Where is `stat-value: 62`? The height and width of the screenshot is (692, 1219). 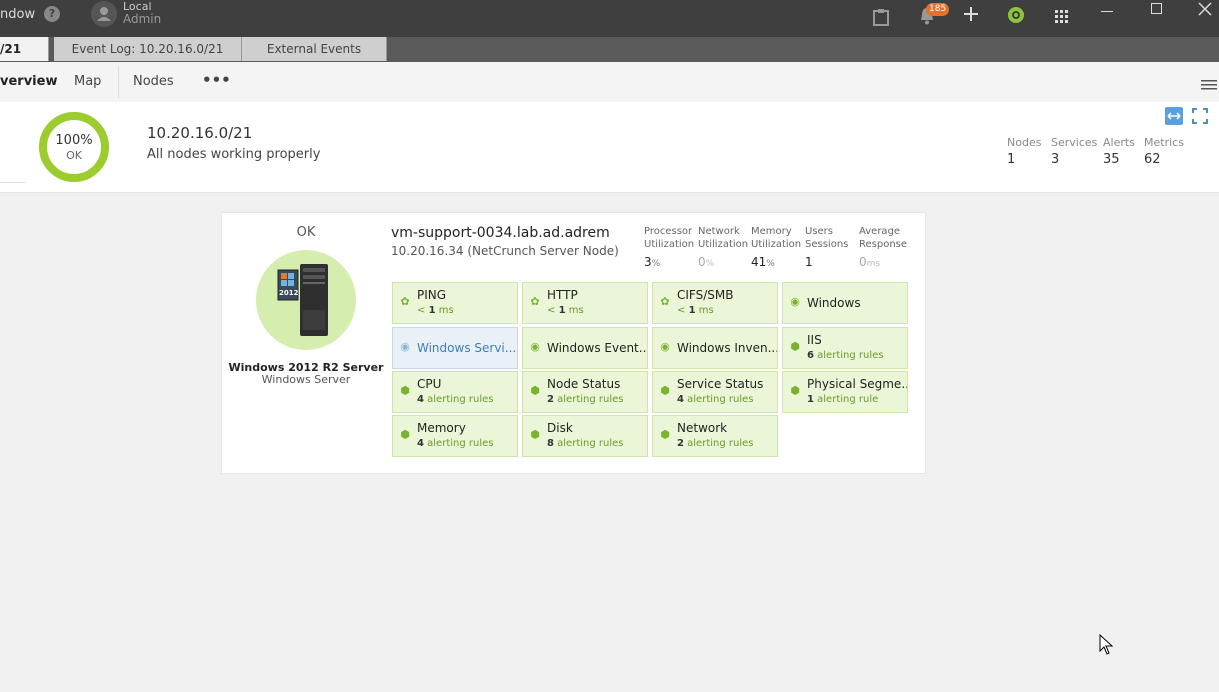 stat-value: 62 is located at coordinates (1152, 159).